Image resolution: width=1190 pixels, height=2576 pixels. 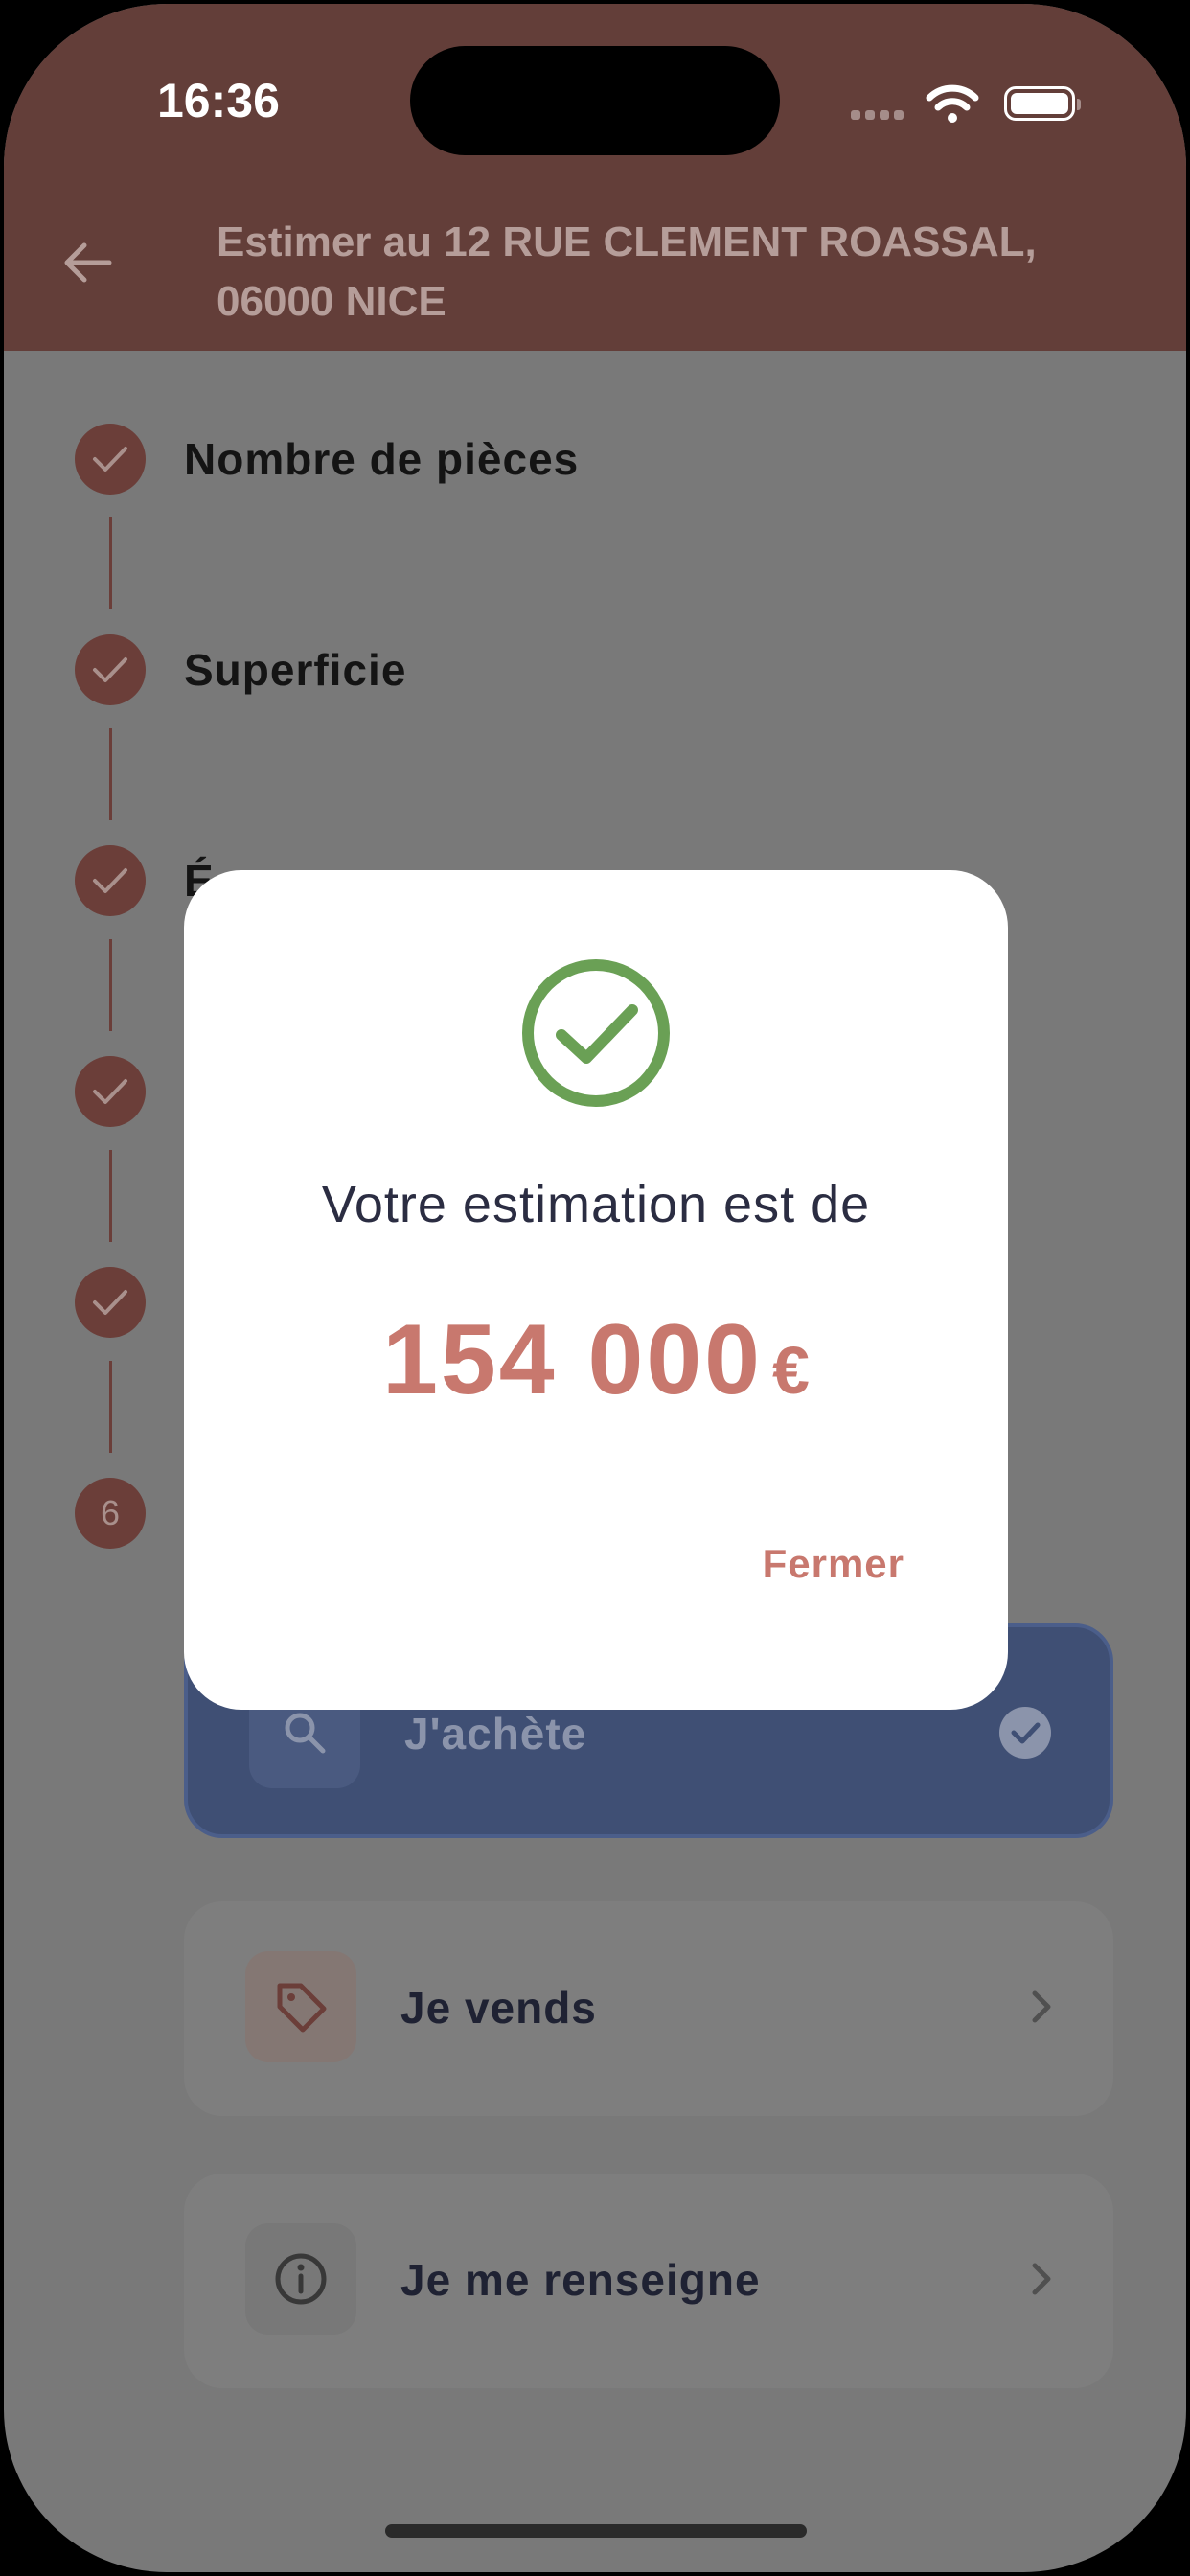 What do you see at coordinates (952, 103) in the screenshot?
I see `wifi-icon` at bounding box center [952, 103].